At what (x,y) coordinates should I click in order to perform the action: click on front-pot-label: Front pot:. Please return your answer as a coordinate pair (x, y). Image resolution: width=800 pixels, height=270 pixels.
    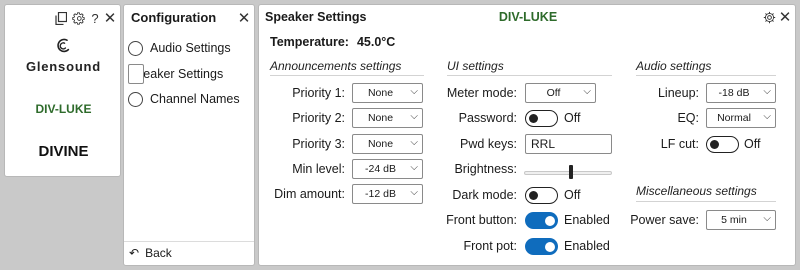
    Looking at the image, I should click on (490, 246).